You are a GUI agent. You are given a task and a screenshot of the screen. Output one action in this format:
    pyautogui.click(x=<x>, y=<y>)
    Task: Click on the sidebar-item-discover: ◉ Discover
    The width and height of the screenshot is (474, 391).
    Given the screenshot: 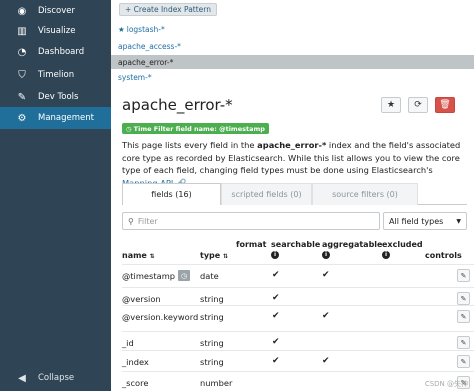 What is the action you would take?
    pyautogui.click(x=55, y=11)
    